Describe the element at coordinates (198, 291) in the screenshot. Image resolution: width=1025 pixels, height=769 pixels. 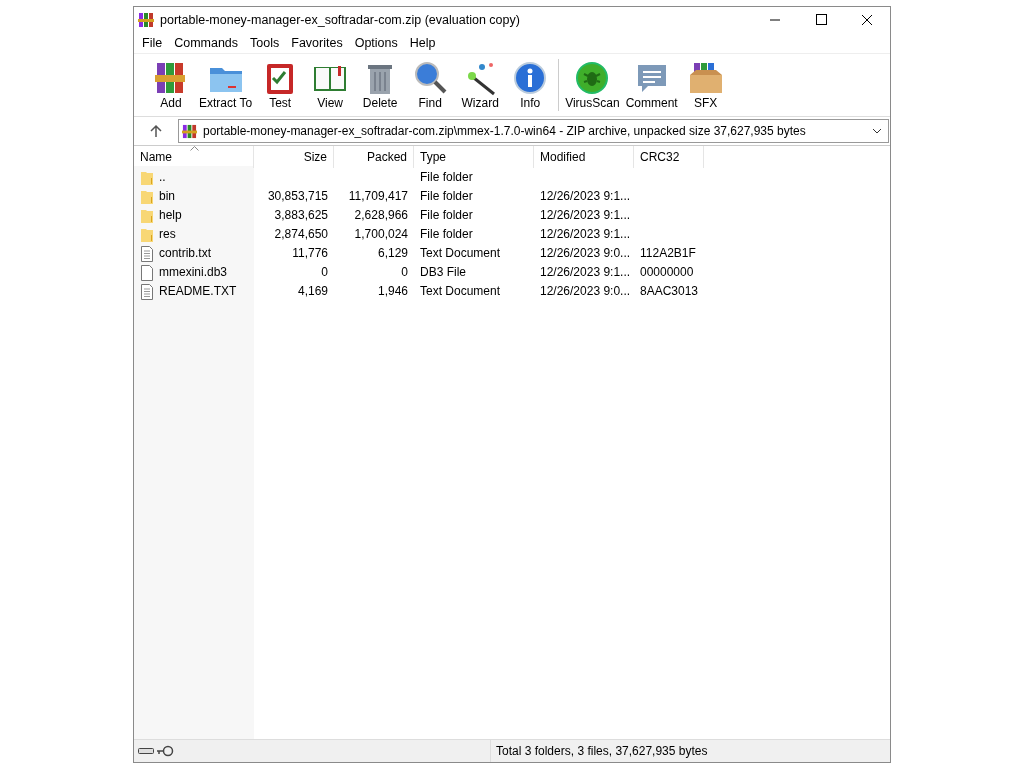
I see `file-name: README.TXT` at that location.